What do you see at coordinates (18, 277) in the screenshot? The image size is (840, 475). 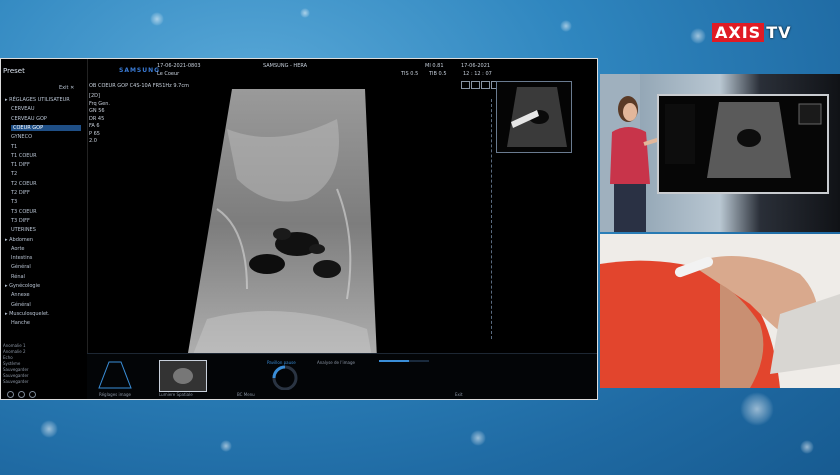 I see `preset-item: Rénal` at bounding box center [18, 277].